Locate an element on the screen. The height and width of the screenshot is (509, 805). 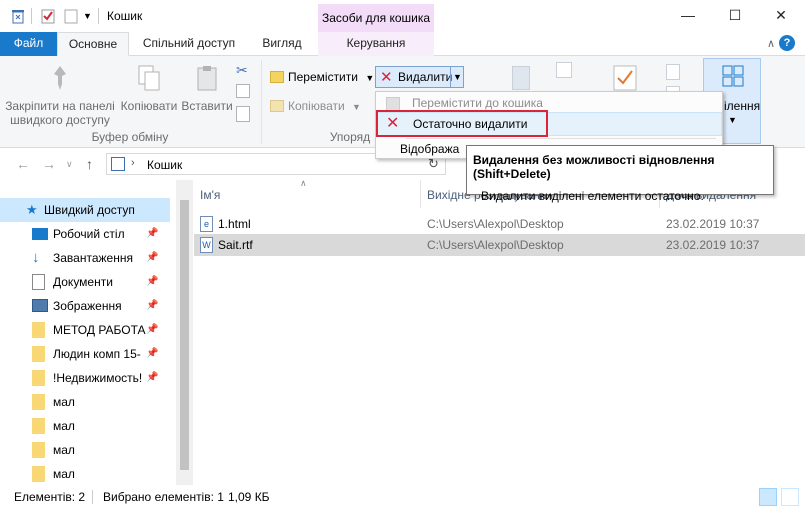
nav-item-quick-access: ★ Швидкий доступ is located at coordinates (85, 210).